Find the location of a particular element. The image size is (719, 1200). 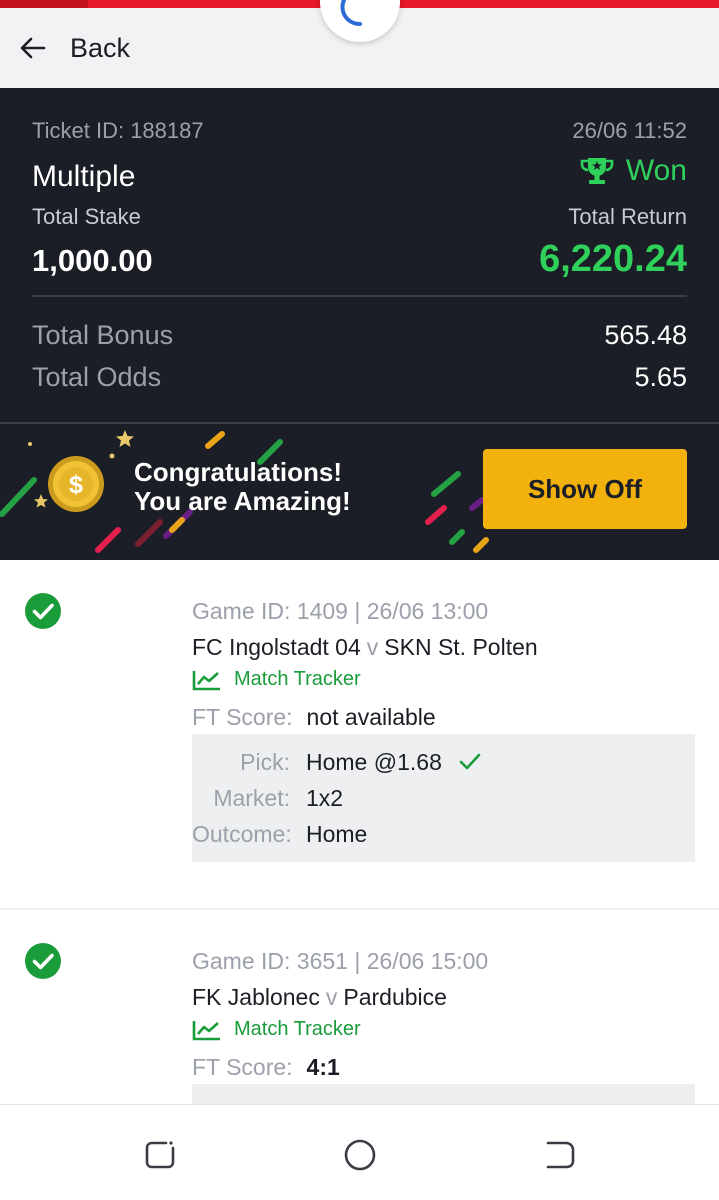

ticket-type: Multiple is located at coordinates (84, 176).